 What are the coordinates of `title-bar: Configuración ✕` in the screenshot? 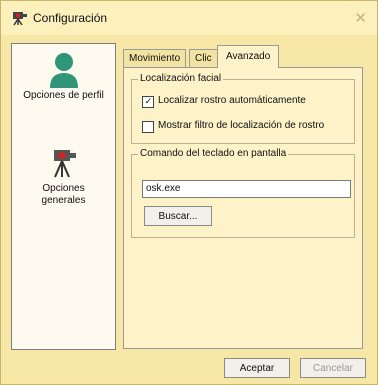 It's located at (189, 18).